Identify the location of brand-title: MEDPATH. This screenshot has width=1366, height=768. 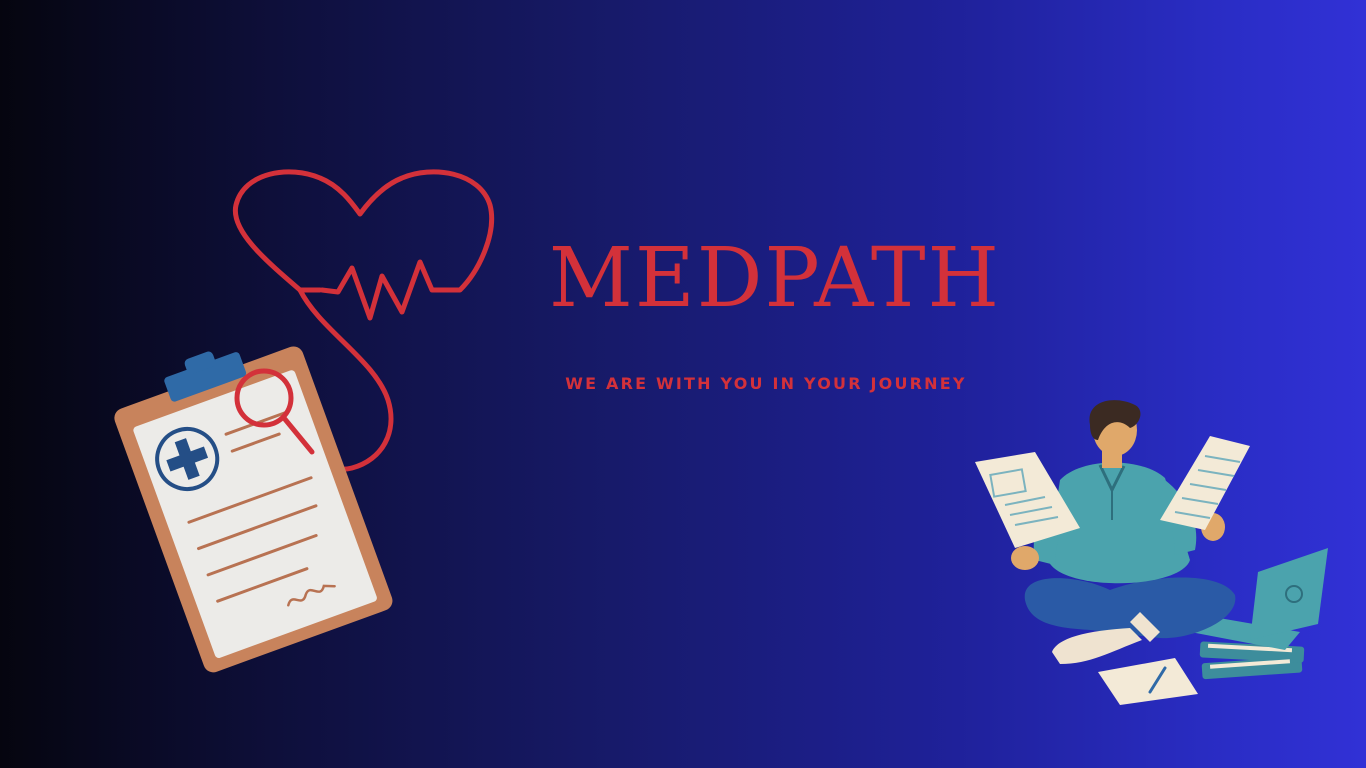
(775, 278).